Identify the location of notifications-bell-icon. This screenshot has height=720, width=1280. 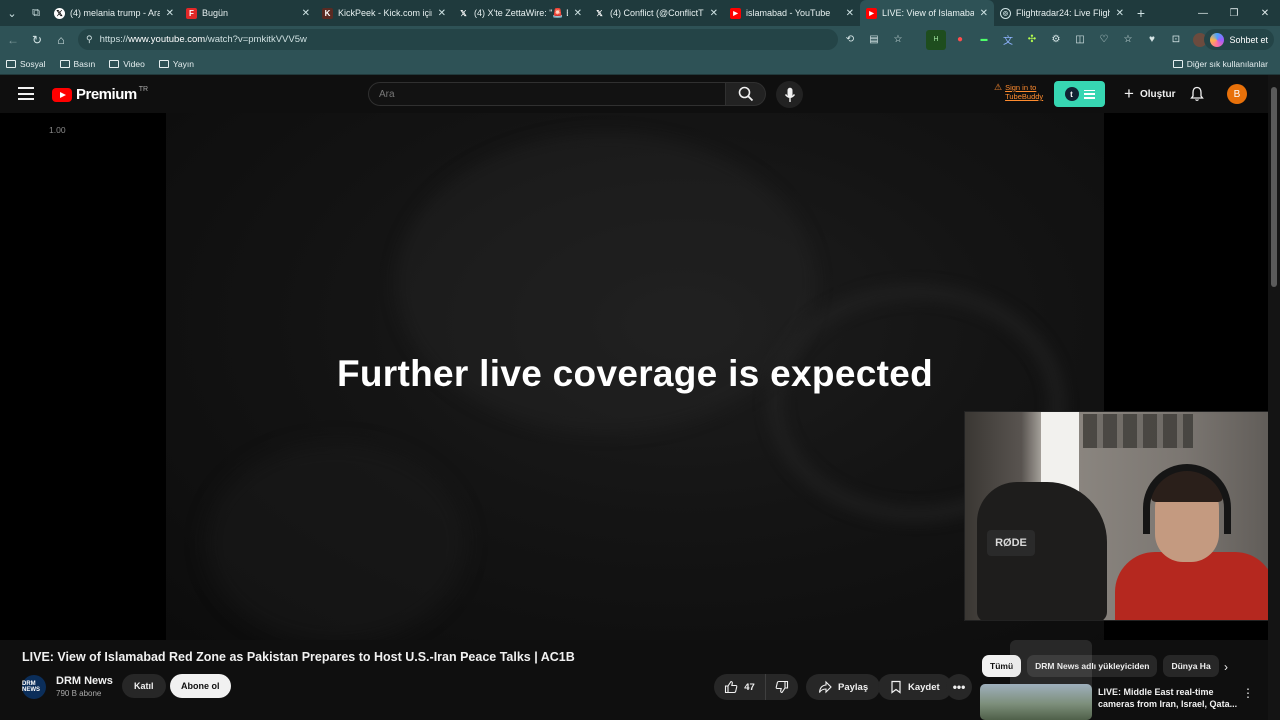
(1197, 94).